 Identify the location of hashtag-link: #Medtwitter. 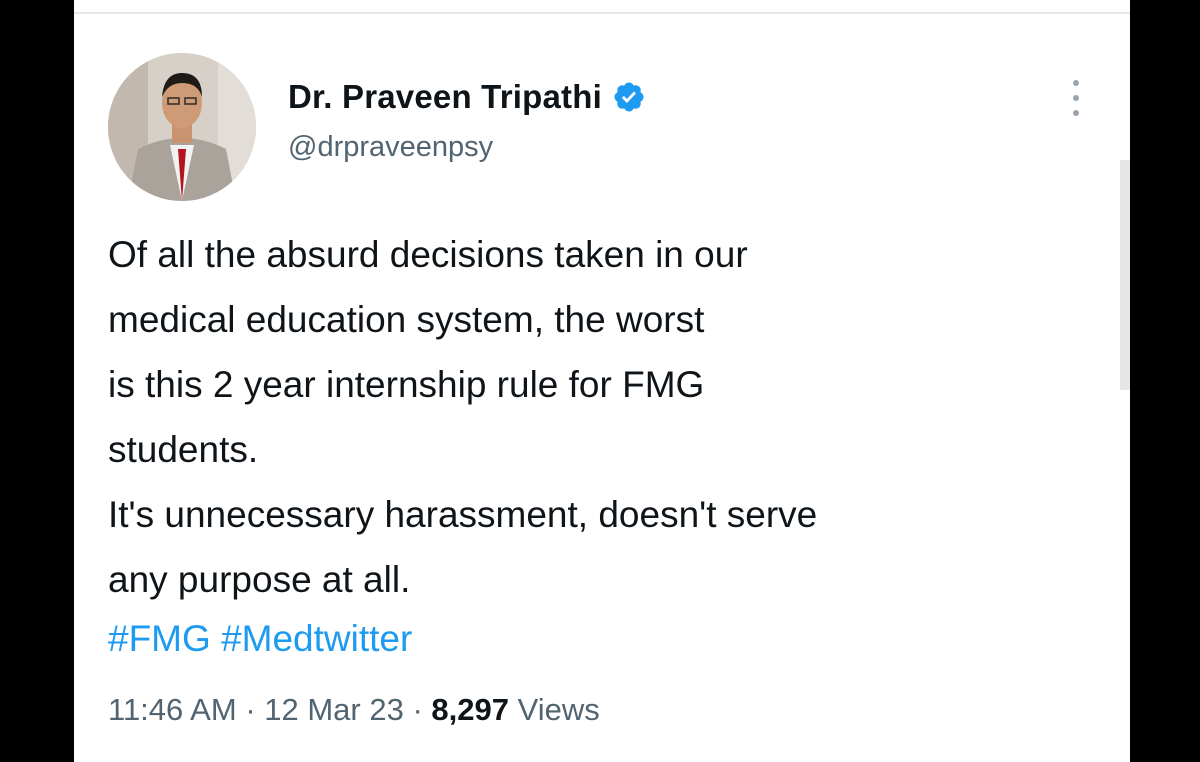
(316, 638).